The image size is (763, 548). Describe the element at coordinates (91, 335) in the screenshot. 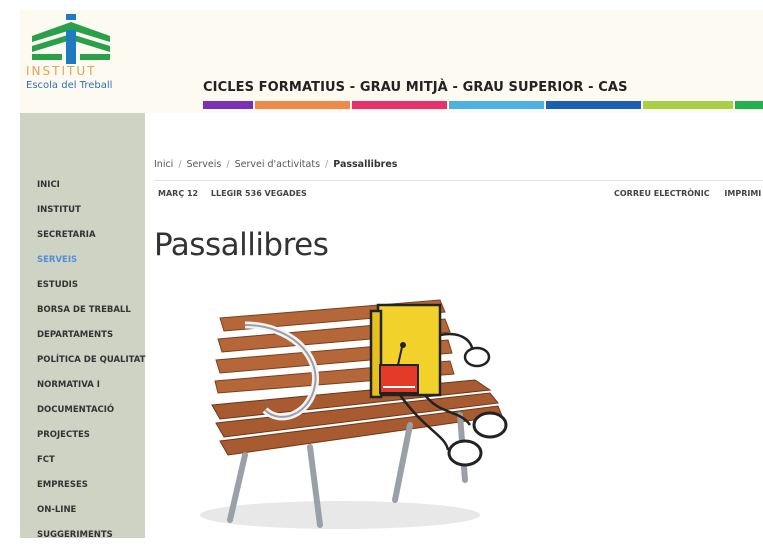

I see `sidebar-item-departaments: DEPARTAMENTS` at that location.